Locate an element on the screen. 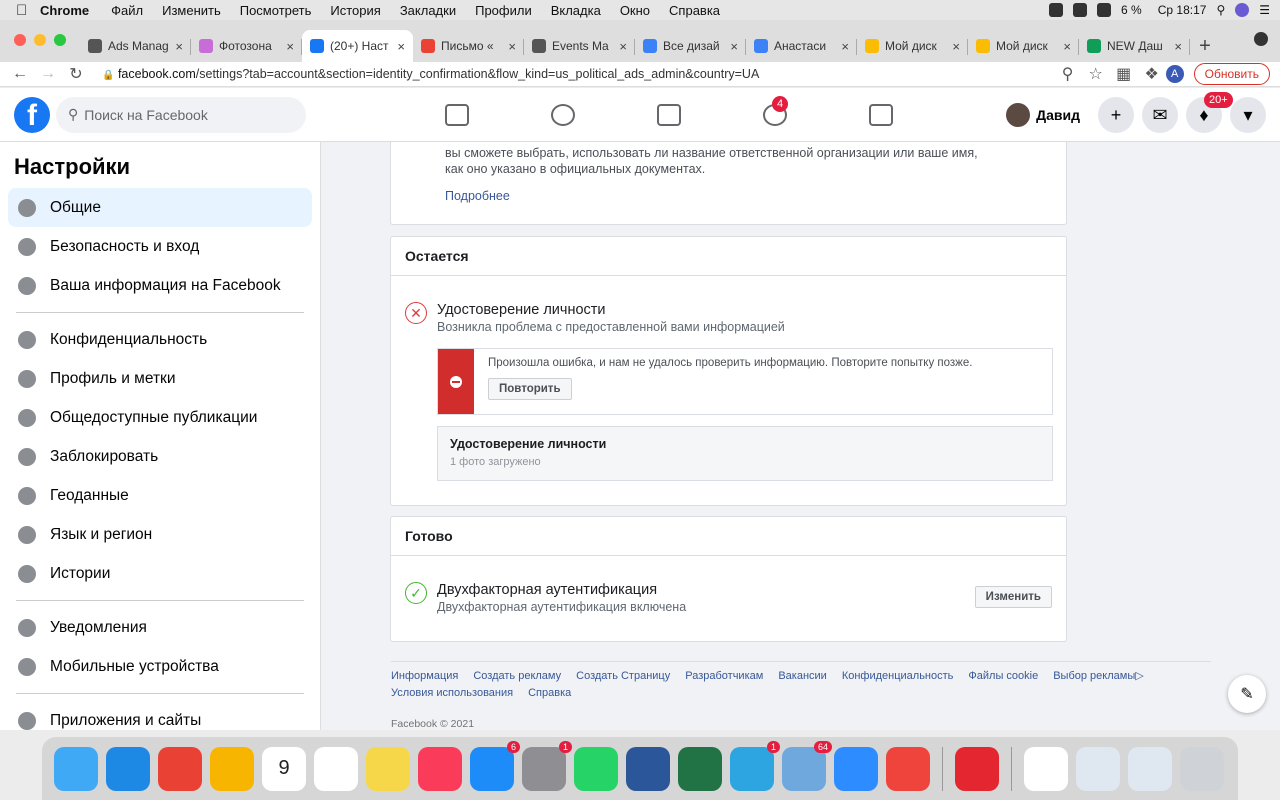  change-button: Изменить is located at coordinates (1013, 597).